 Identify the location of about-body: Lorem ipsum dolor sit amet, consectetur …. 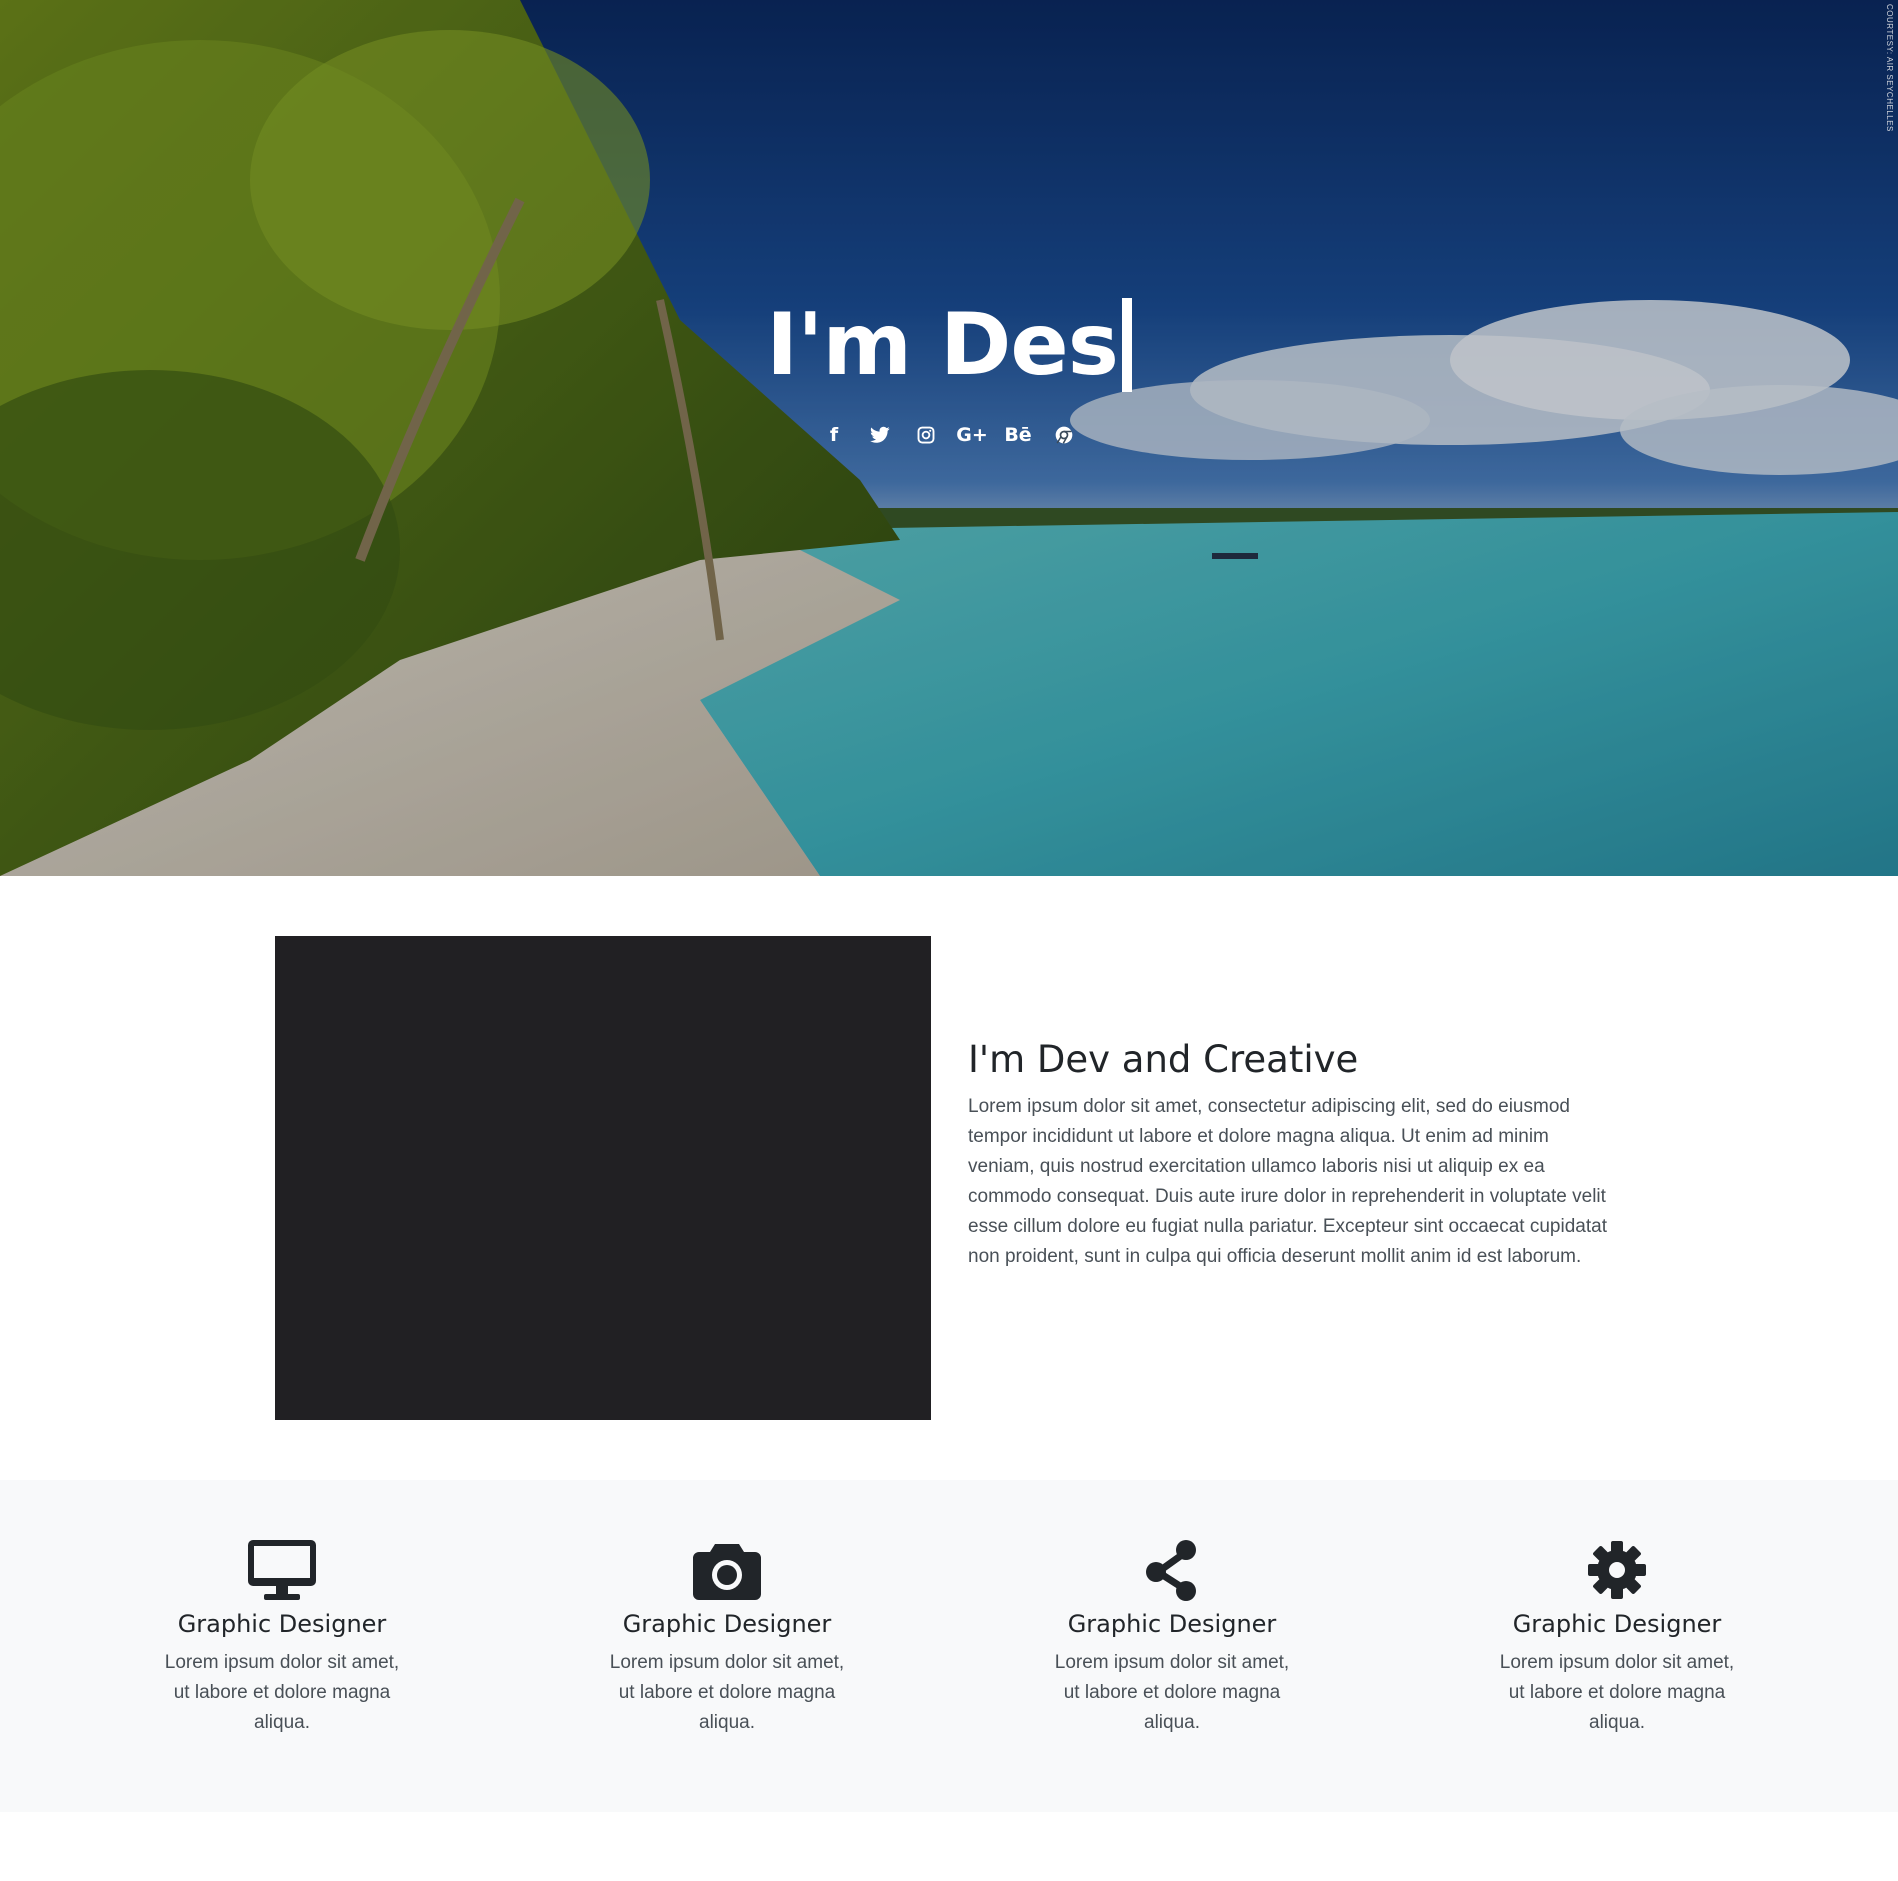
(1287, 1181).